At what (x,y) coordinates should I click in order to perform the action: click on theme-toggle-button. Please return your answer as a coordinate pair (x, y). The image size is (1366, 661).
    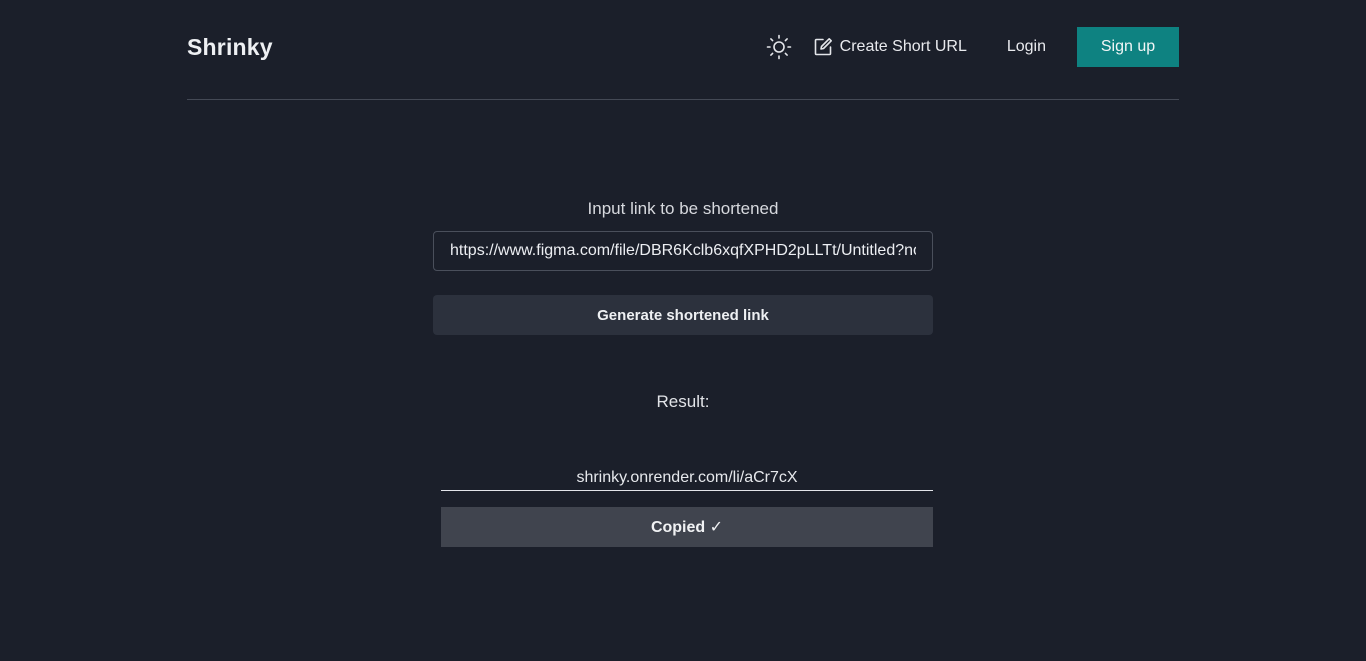
    Looking at the image, I should click on (779, 47).